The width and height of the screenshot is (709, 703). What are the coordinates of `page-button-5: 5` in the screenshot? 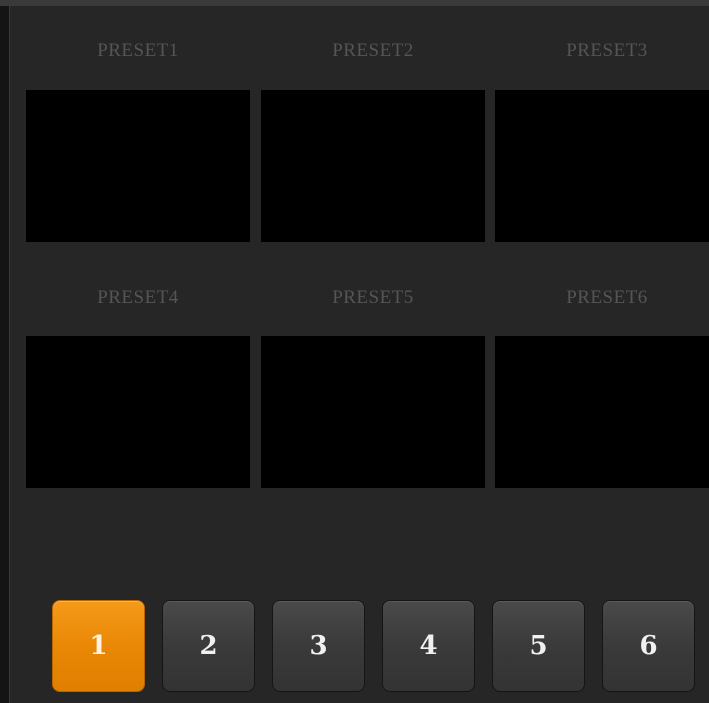 It's located at (538, 646).